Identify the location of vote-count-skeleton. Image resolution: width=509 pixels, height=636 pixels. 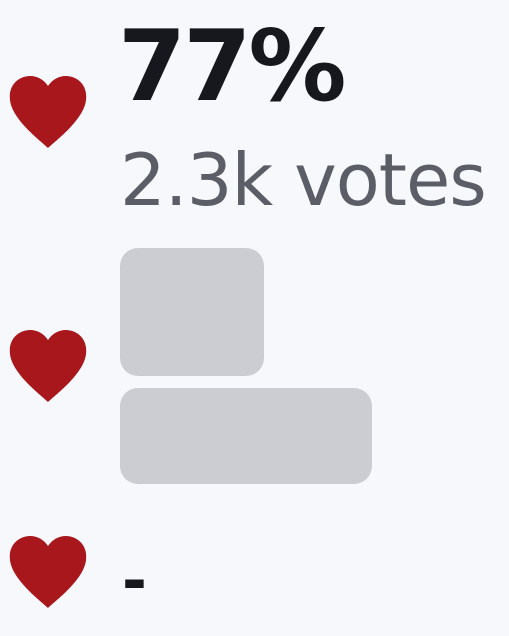
(246, 436).